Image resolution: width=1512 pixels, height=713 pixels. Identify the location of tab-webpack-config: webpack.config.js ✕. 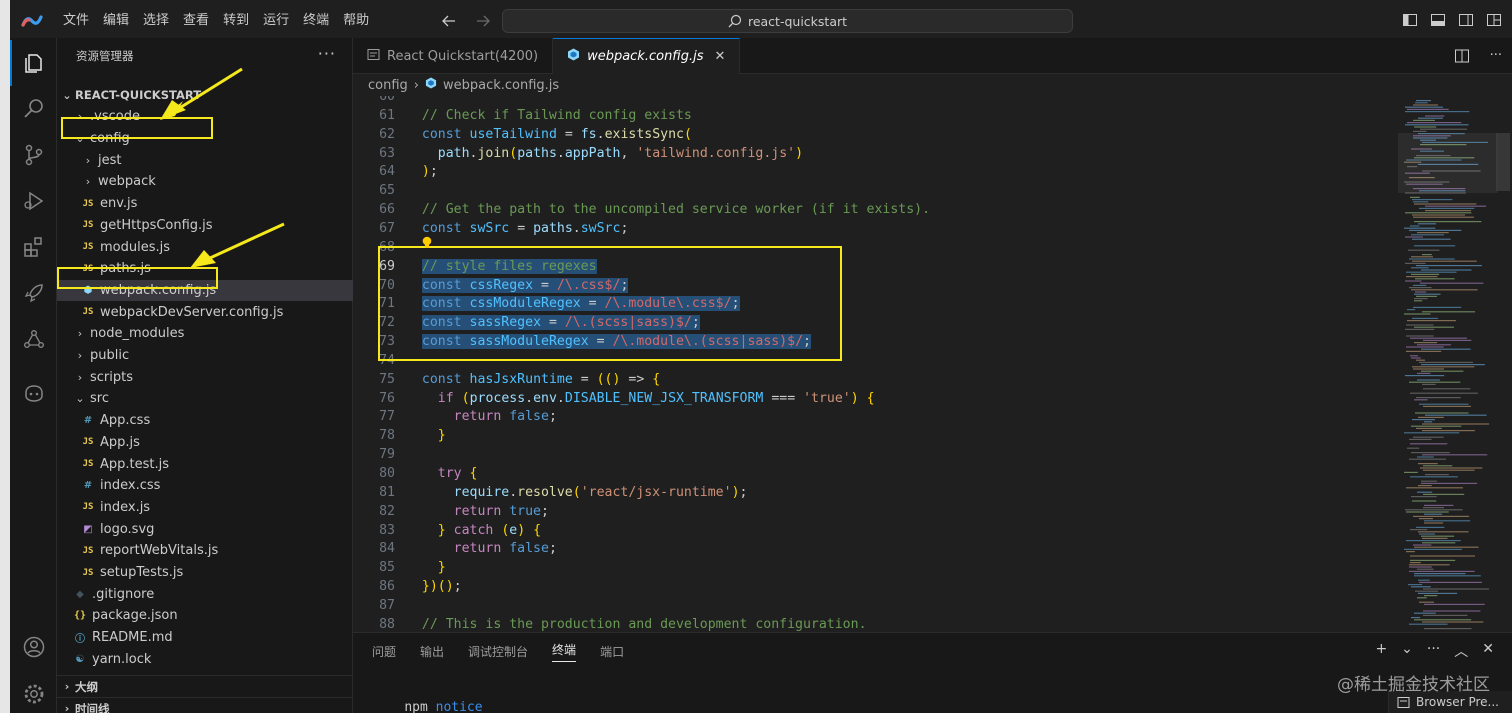
(647, 56).